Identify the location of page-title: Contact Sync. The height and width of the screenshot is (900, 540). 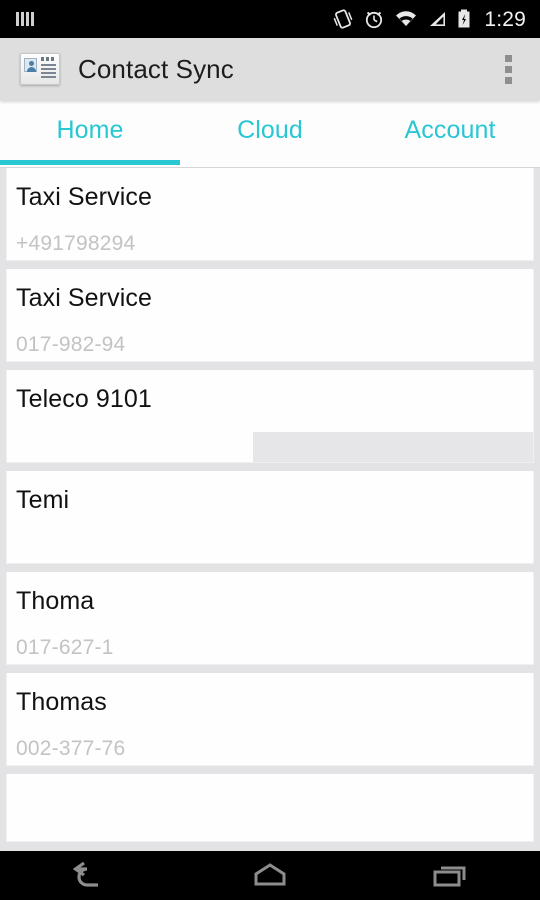
(156, 69).